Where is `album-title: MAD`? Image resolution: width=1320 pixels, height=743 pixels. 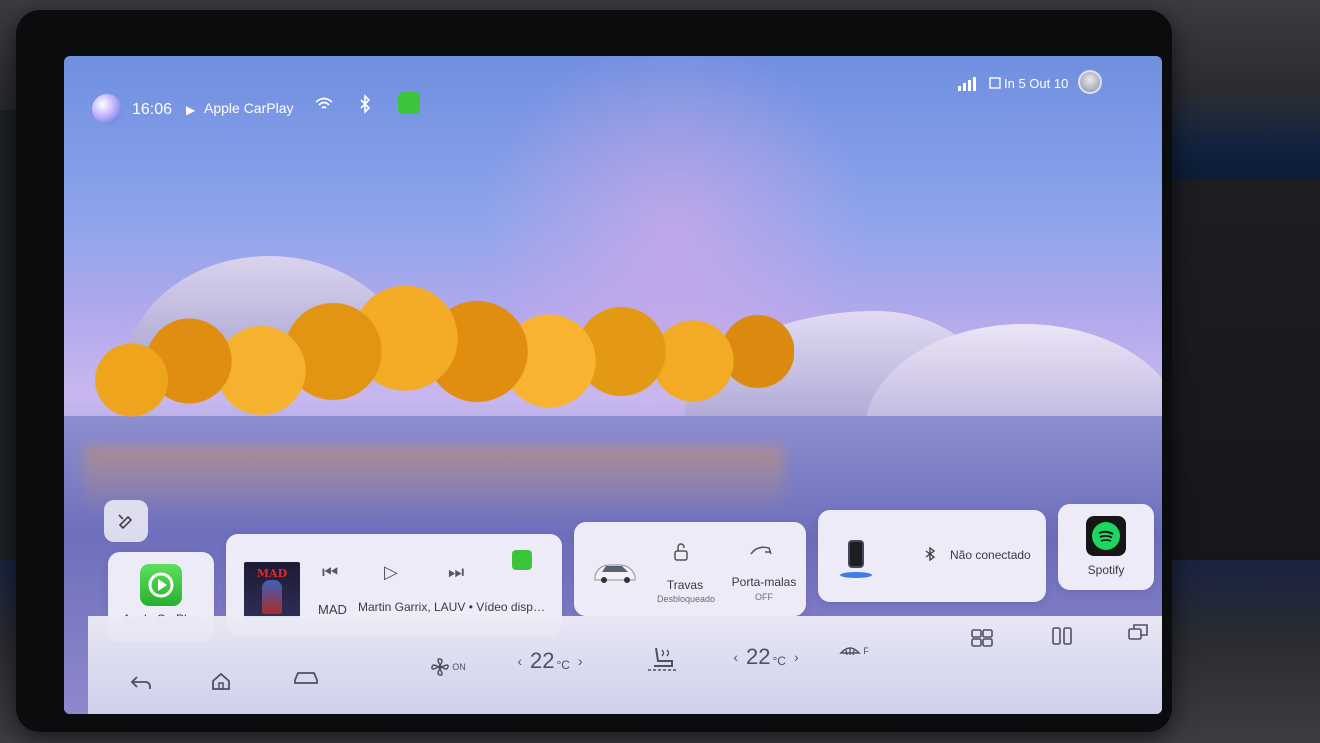
album-title: MAD is located at coordinates (272, 573).